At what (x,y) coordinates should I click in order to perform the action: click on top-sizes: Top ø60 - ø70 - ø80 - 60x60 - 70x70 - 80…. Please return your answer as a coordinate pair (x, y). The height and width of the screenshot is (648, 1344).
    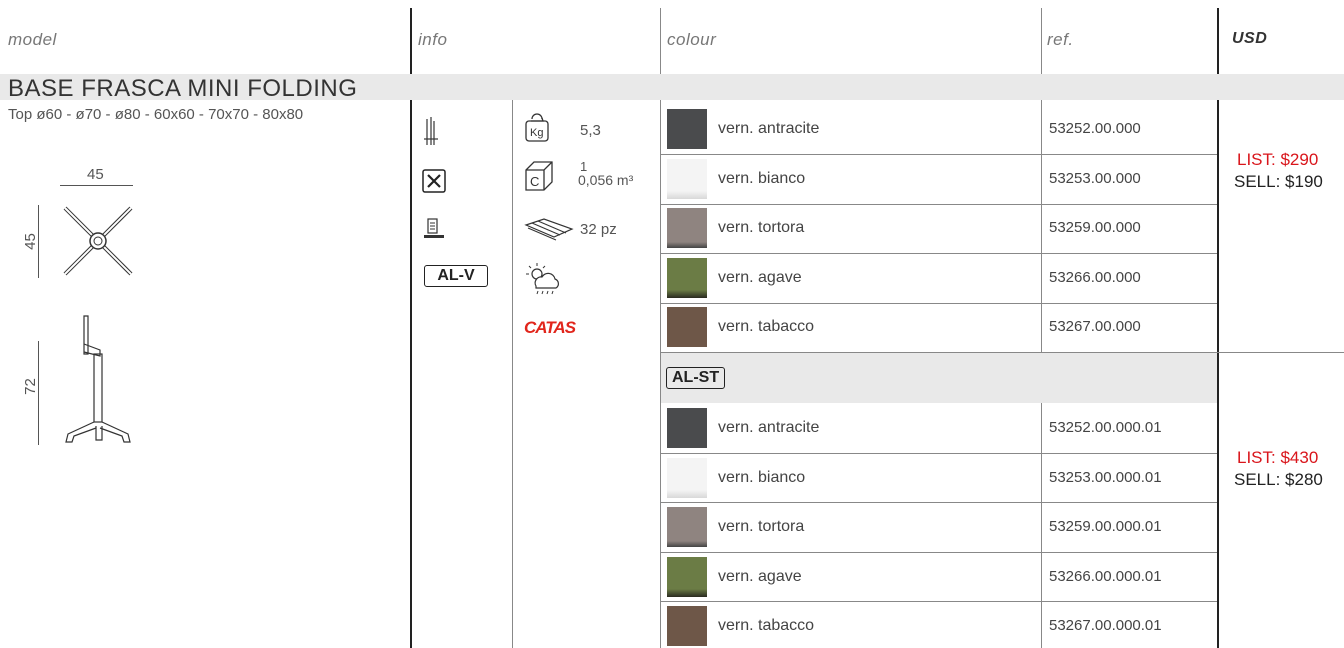
    Looking at the image, I should click on (156, 114).